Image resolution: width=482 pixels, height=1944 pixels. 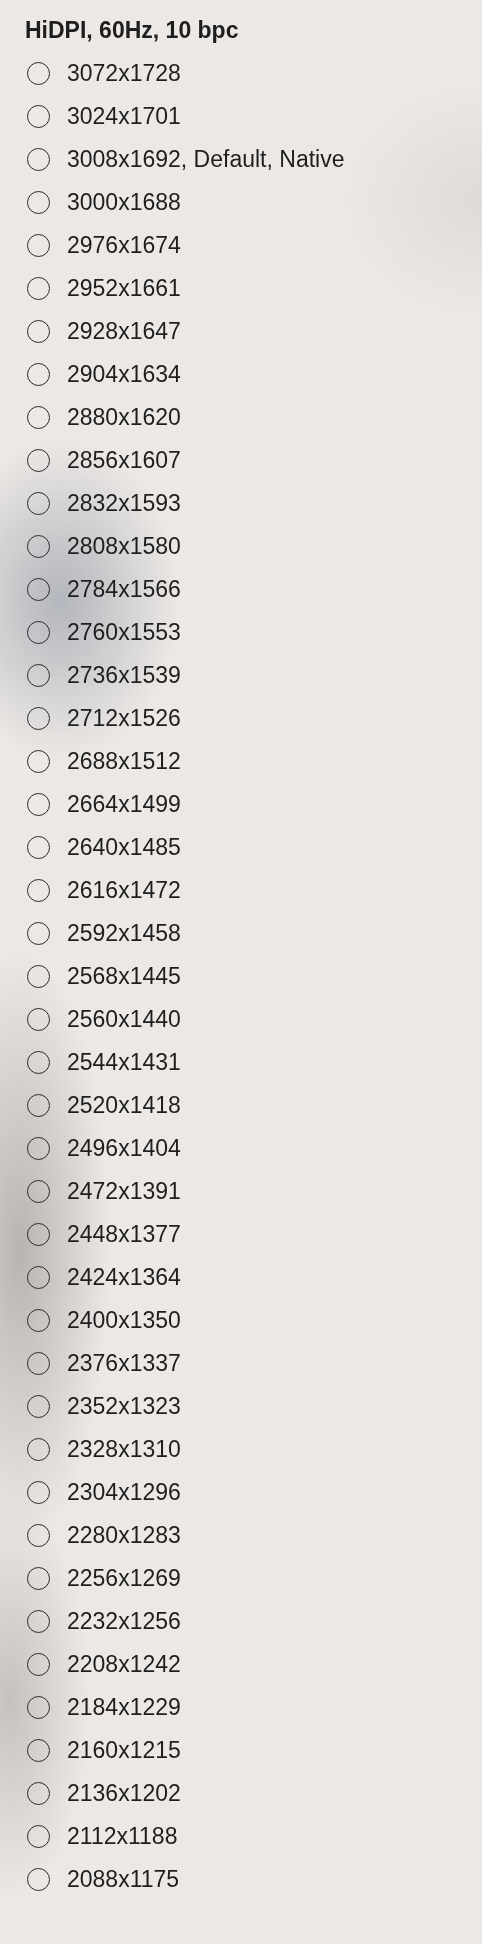 What do you see at coordinates (241, 1105) in the screenshot?
I see `resolution-option: 2520x1418` at bounding box center [241, 1105].